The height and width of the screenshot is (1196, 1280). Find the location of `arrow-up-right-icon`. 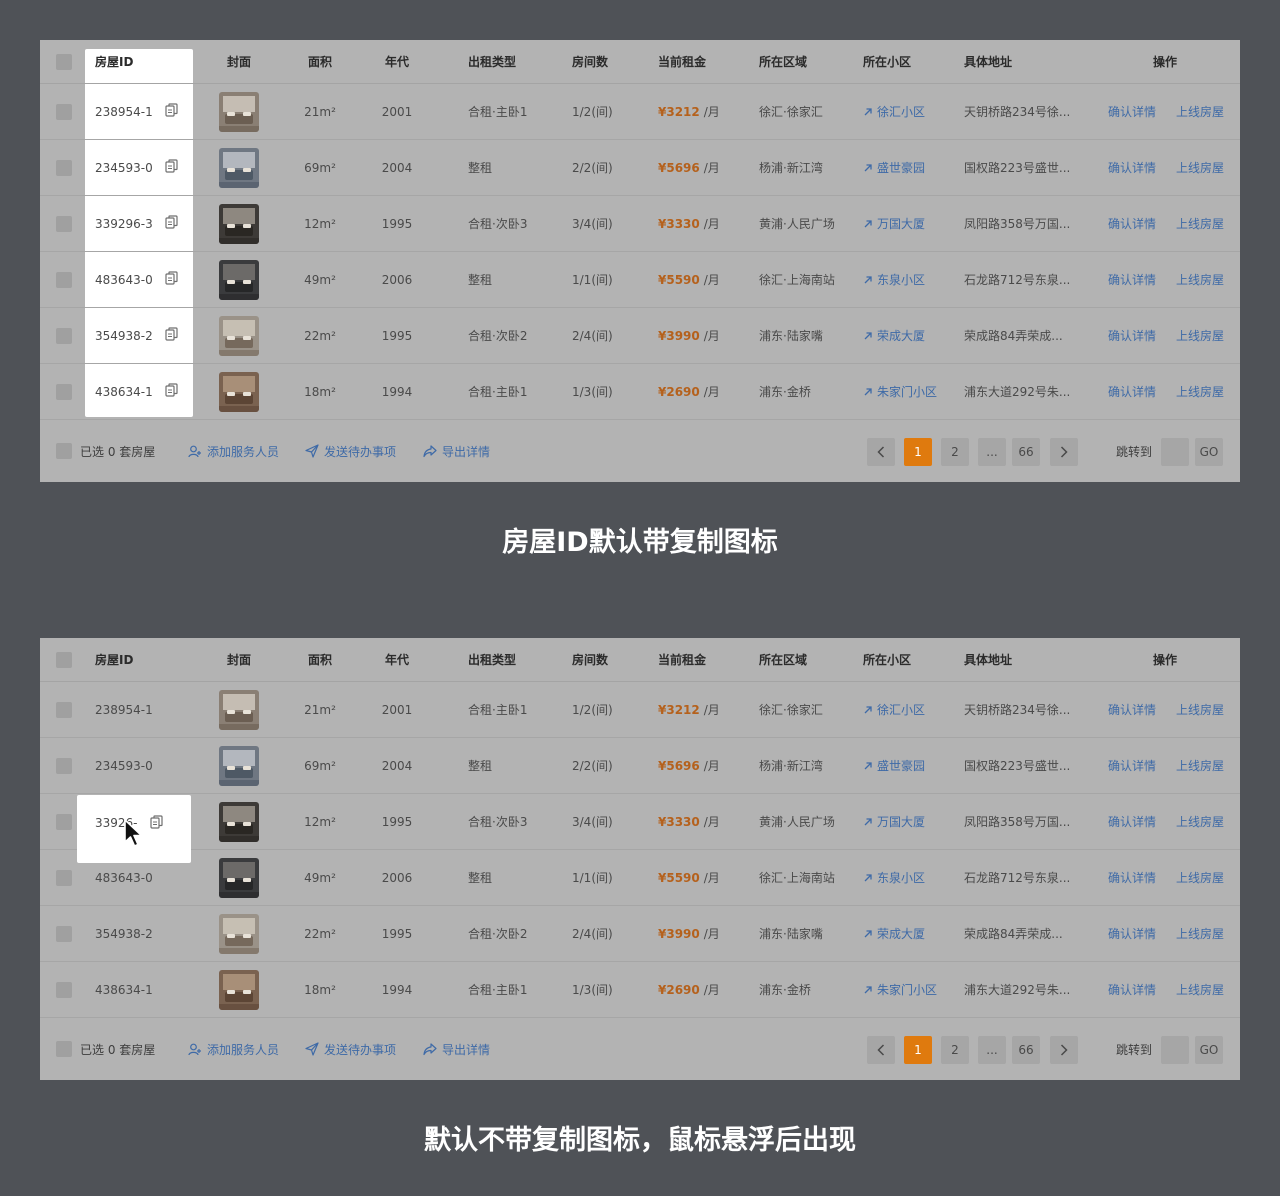

arrow-up-right-icon is located at coordinates (868, 111).